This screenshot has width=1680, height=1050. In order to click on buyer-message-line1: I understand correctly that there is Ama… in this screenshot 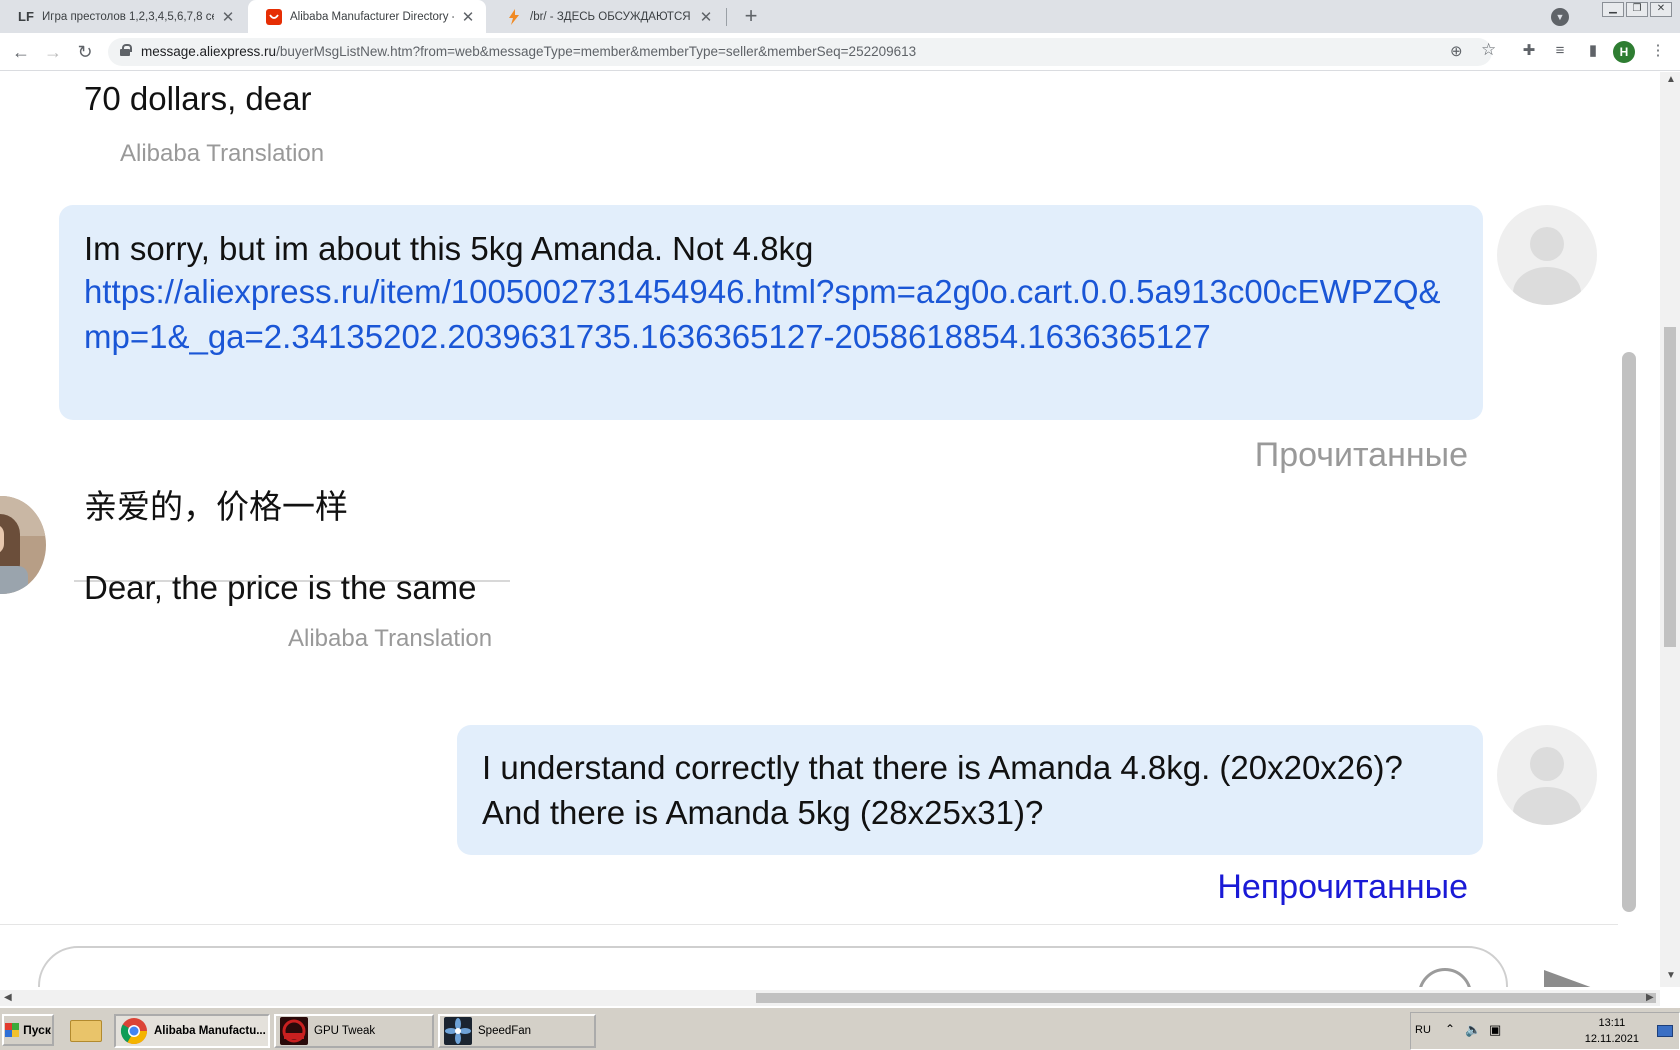, I will do `click(942, 767)`.